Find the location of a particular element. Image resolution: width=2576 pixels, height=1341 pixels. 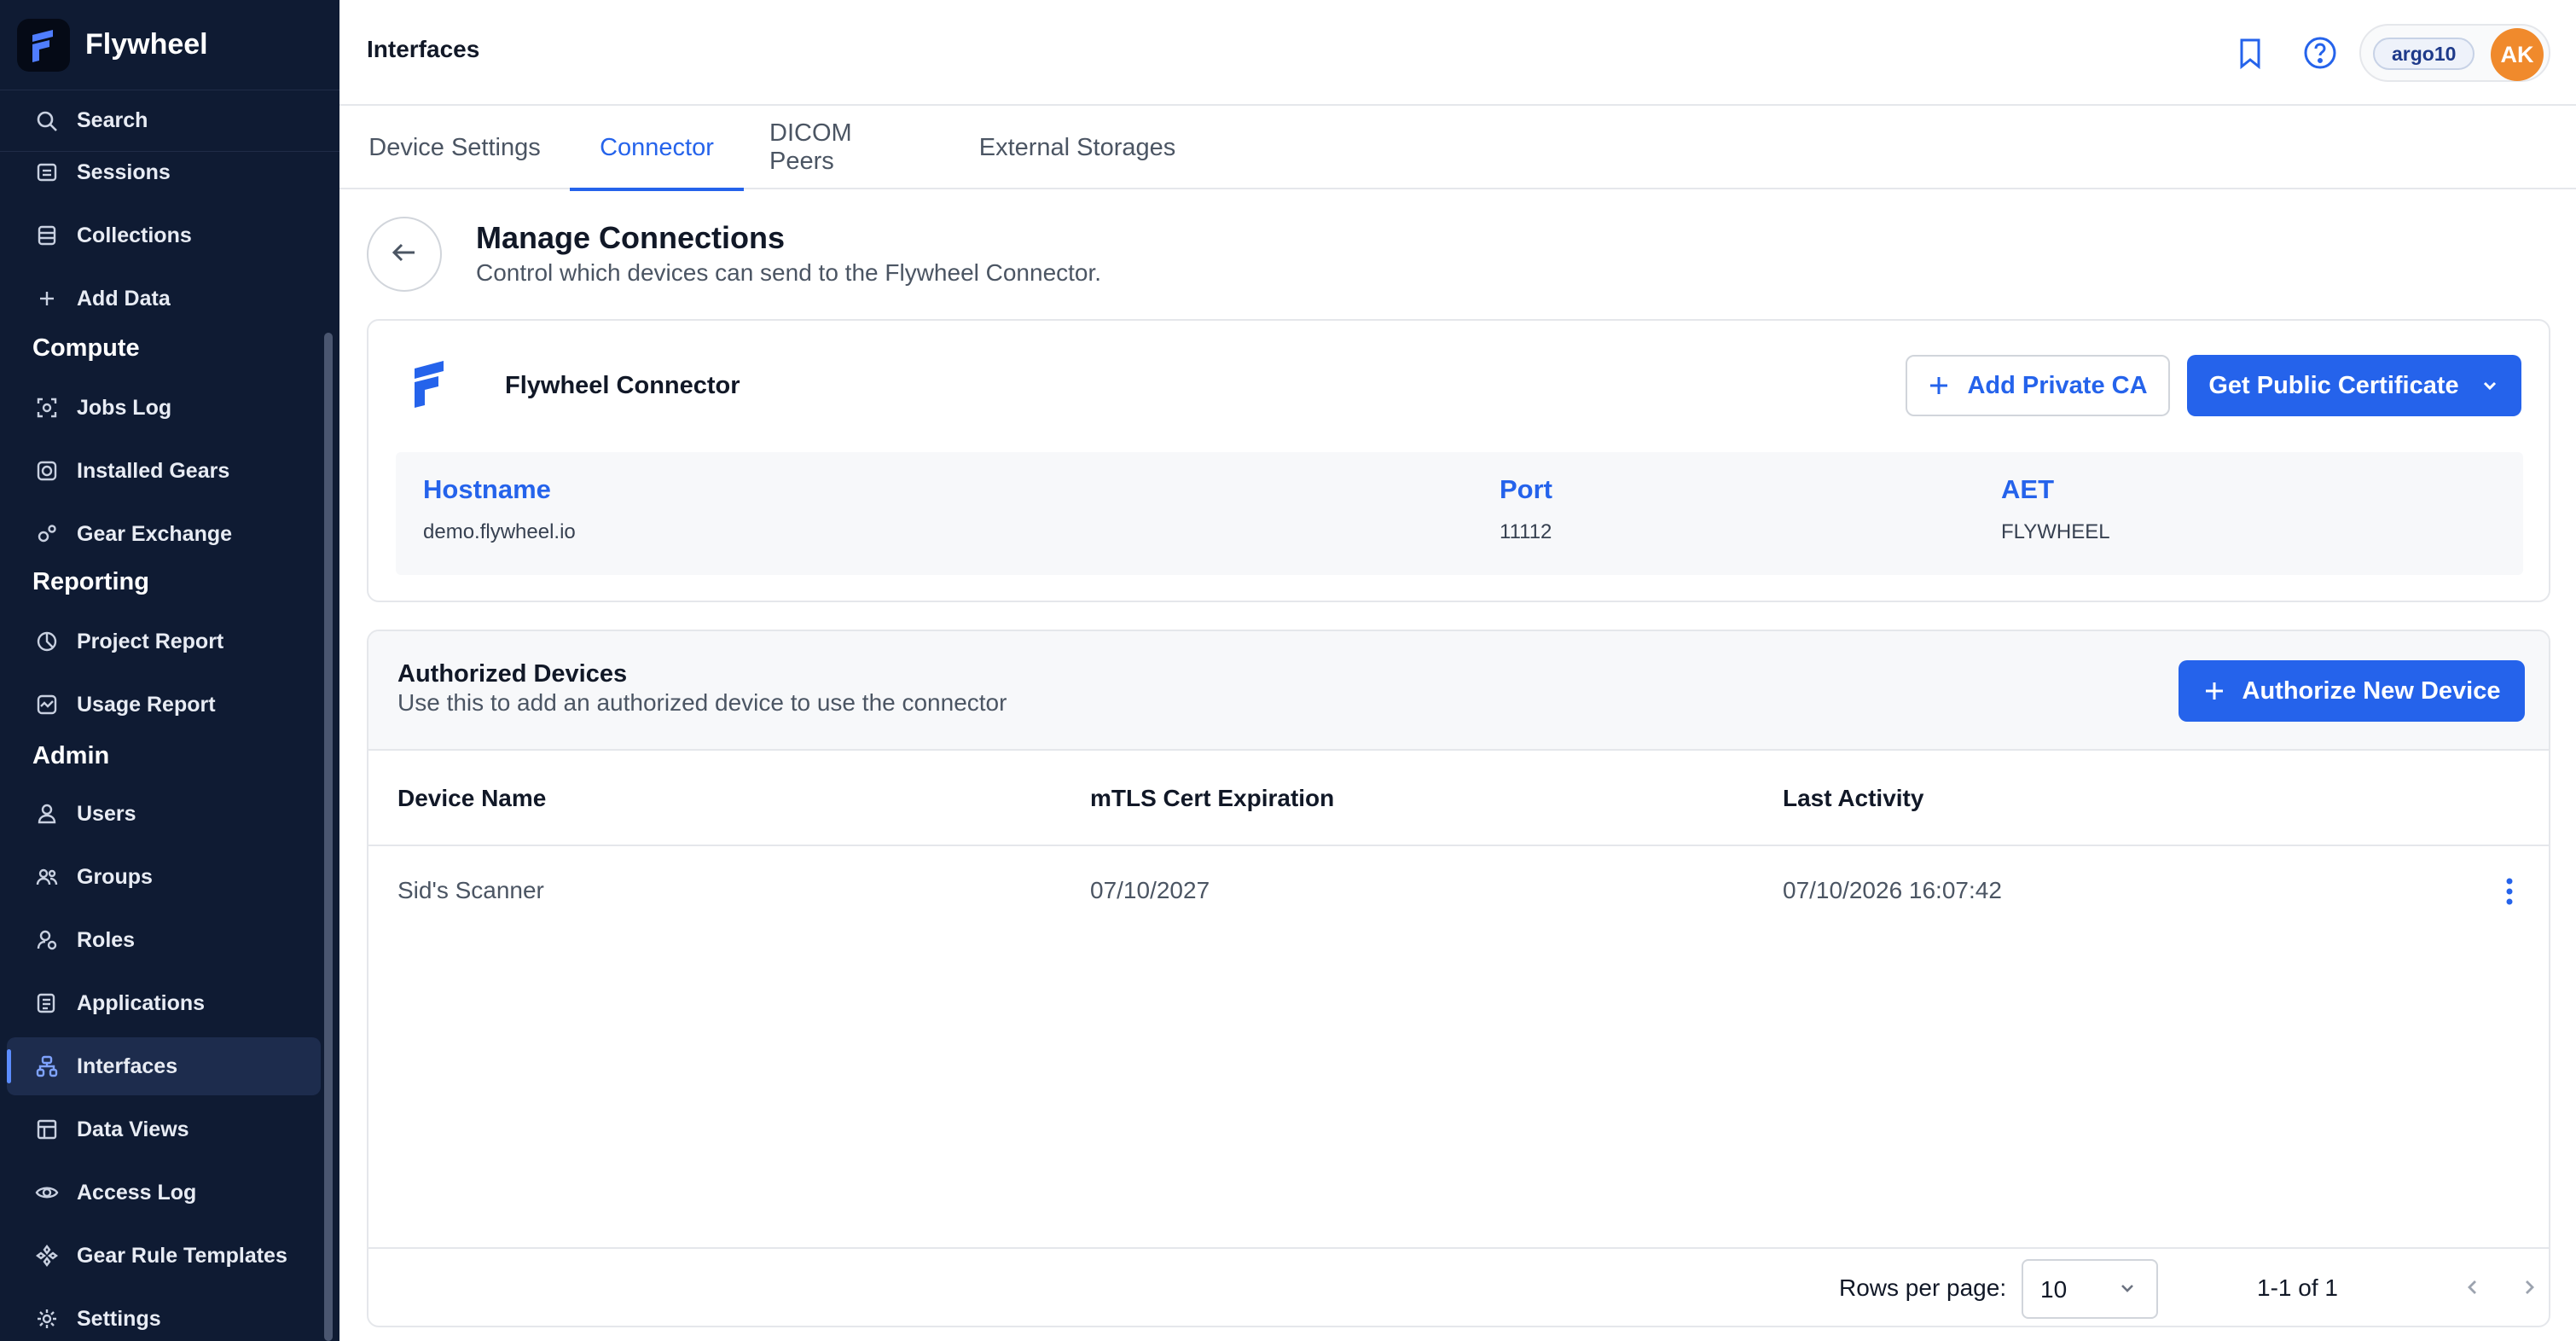

tab-external-storages: External Storages is located at coordinates (1077, 147).